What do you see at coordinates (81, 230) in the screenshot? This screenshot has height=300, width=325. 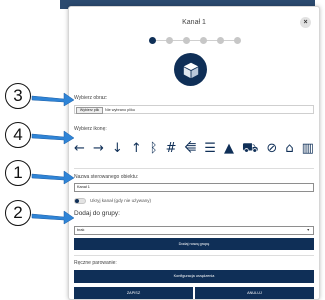 I see `group-select-value: brak` at bounding box center [81, 230].